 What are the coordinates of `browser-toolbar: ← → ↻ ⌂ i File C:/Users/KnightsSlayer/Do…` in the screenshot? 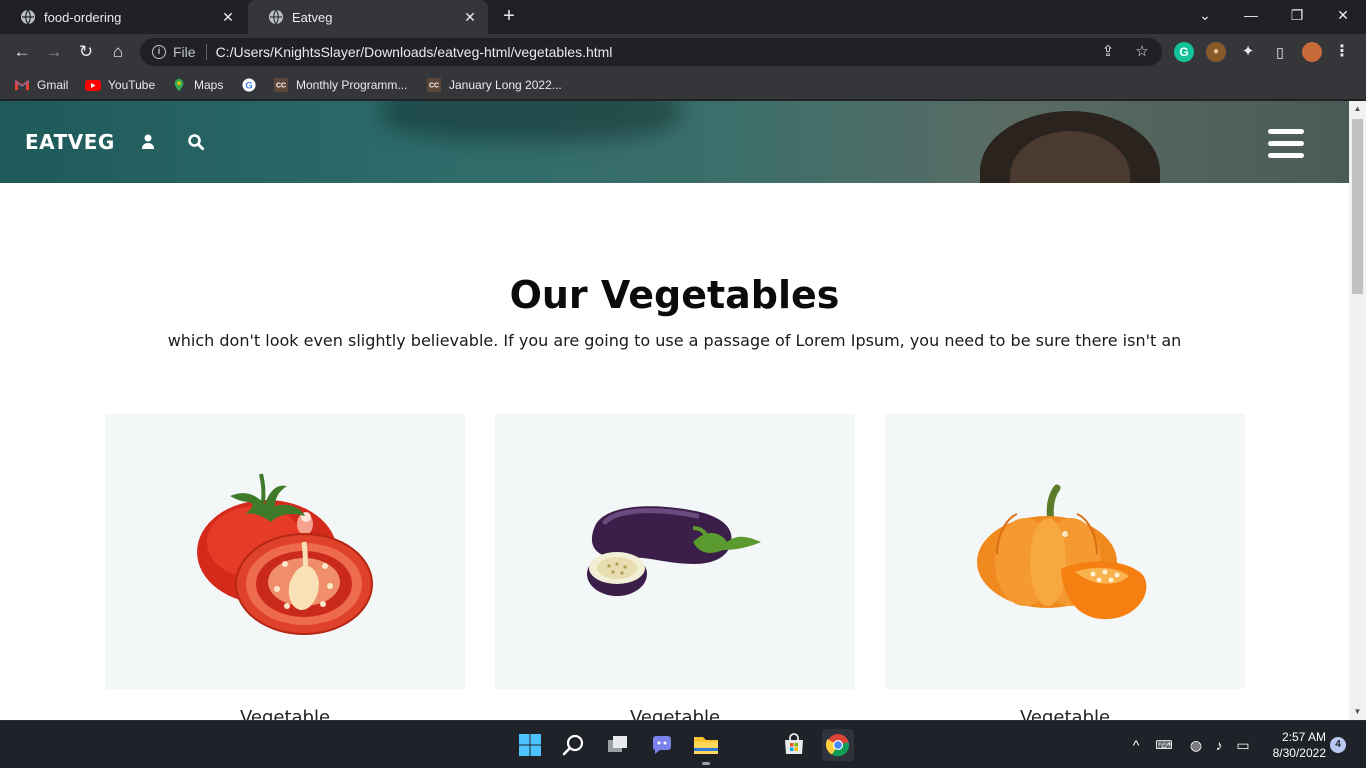 It's located at (683, 52).